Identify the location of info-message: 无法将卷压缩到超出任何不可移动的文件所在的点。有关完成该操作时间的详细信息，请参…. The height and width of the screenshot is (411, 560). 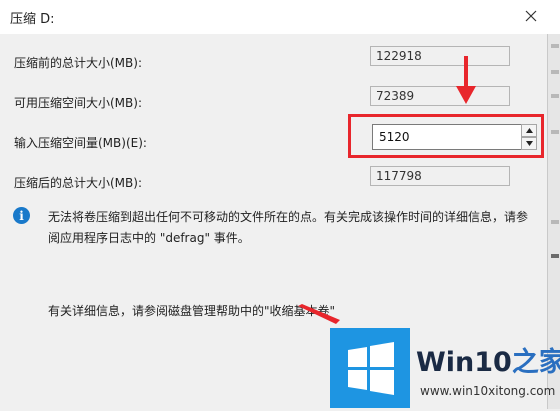
(288, 227).